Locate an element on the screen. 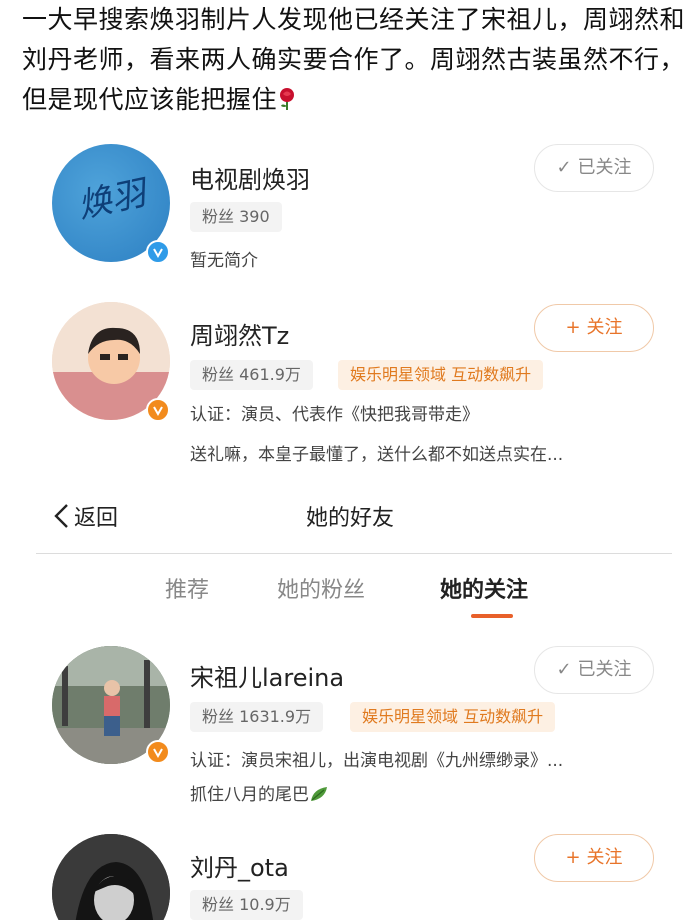 The image size is (700, 920). divider is located at coordinates (354, 553).